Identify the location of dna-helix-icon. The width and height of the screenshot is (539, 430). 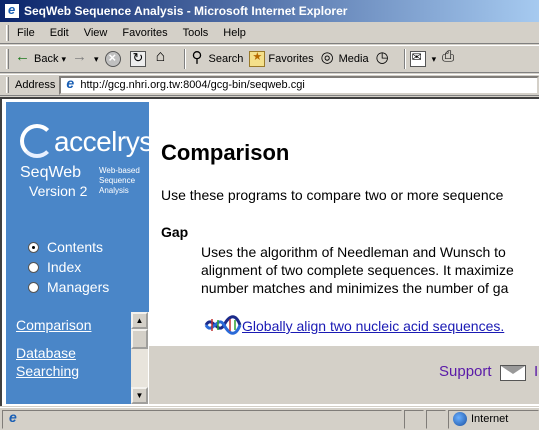
(223, 325).